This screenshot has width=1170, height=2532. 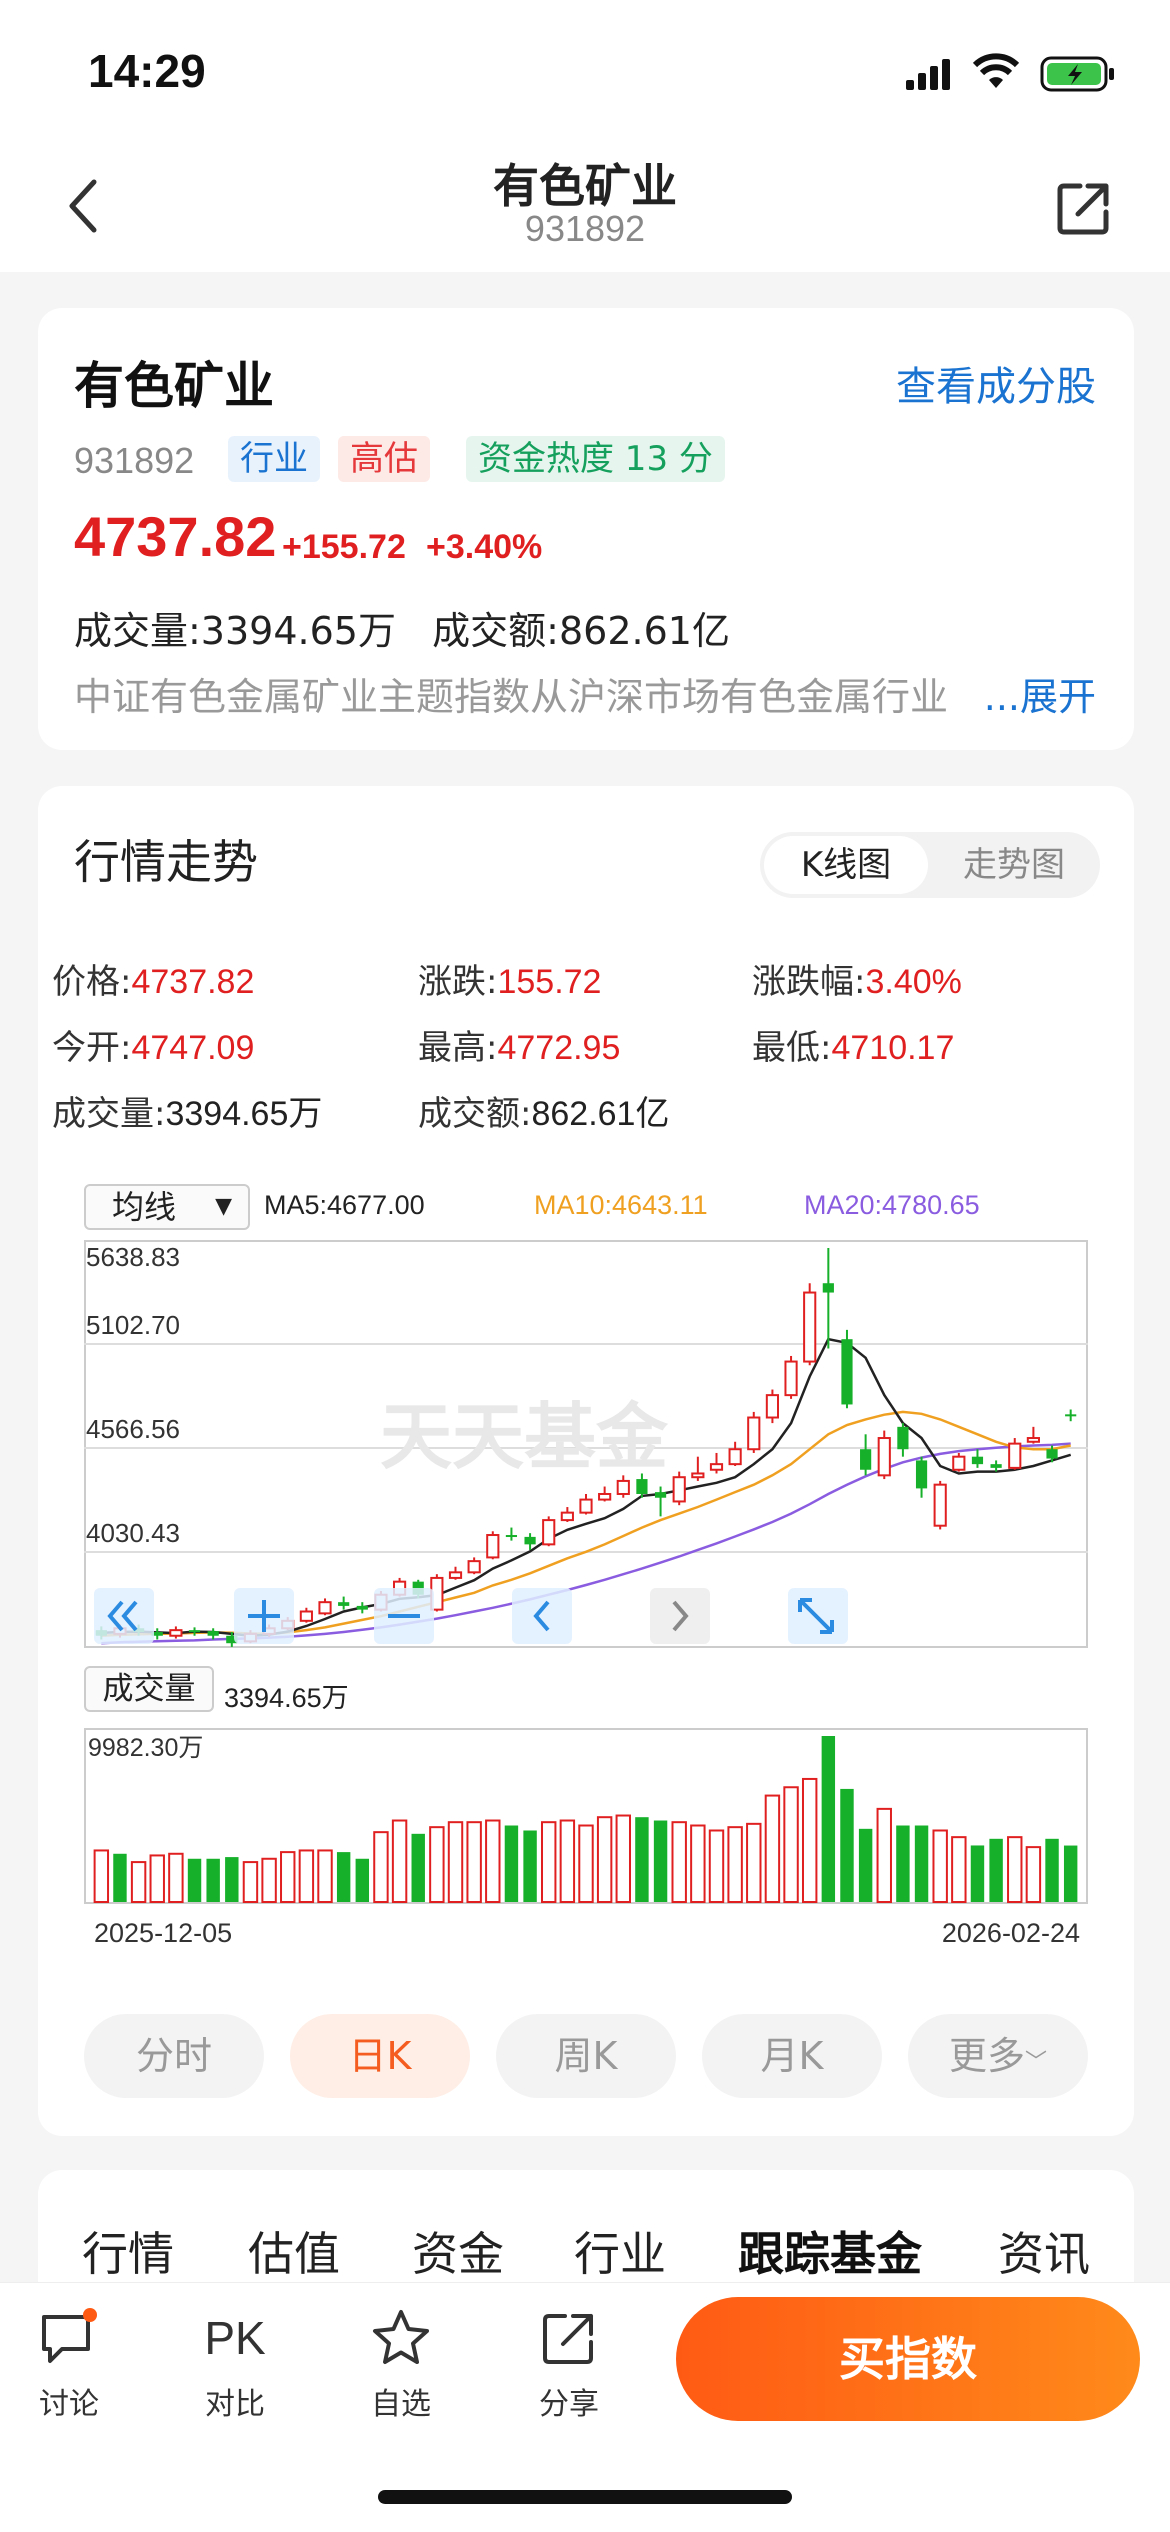 What do you see at coordinates (264, 1616) in the screenshot?
I see `zoom-in-button` at bounding box center [264, 1616].